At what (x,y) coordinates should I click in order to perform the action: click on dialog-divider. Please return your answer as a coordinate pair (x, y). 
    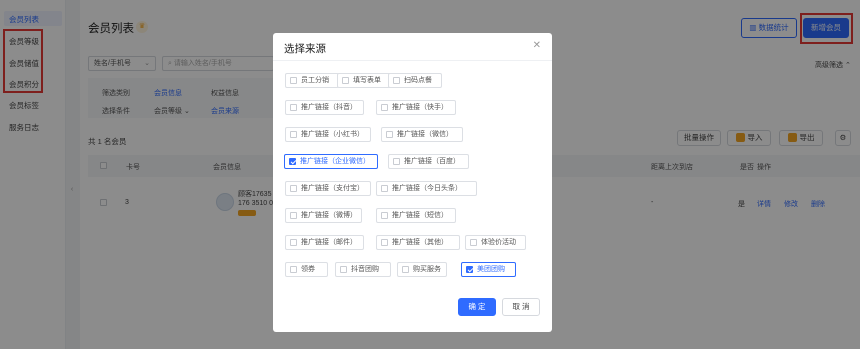
    Looking at the image, I should click on (412, 60).